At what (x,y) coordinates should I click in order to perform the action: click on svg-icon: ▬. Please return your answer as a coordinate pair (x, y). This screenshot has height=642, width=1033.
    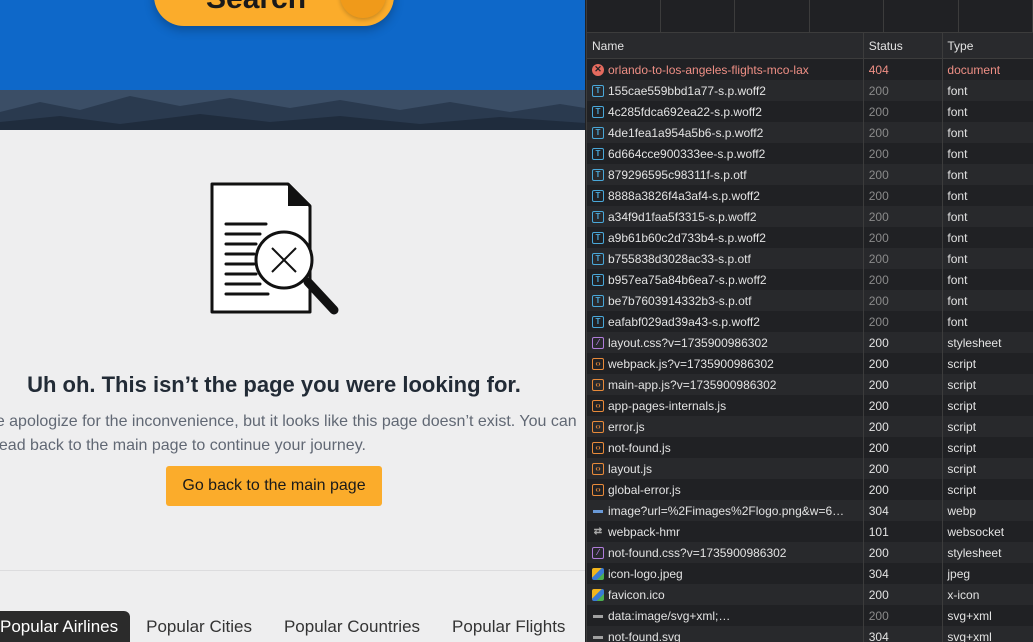
    Looking at the image, I should click on (598, 615).